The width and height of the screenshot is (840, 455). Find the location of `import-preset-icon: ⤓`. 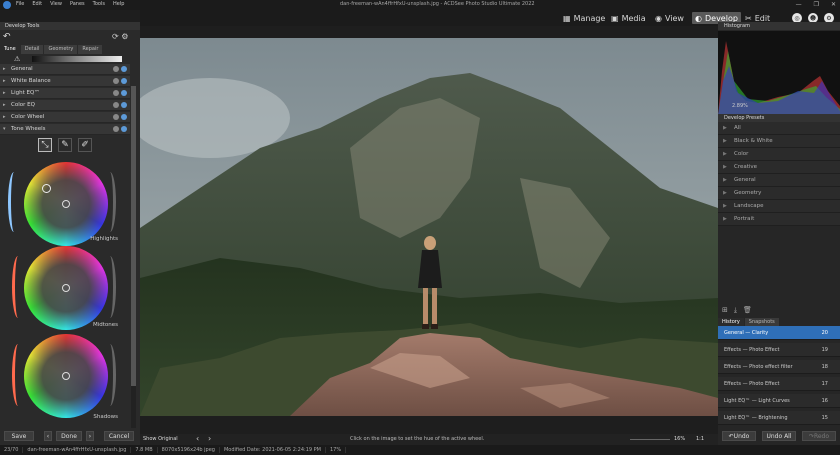

import-preset-icon: ⤓ is located at coordinates (735, 310).